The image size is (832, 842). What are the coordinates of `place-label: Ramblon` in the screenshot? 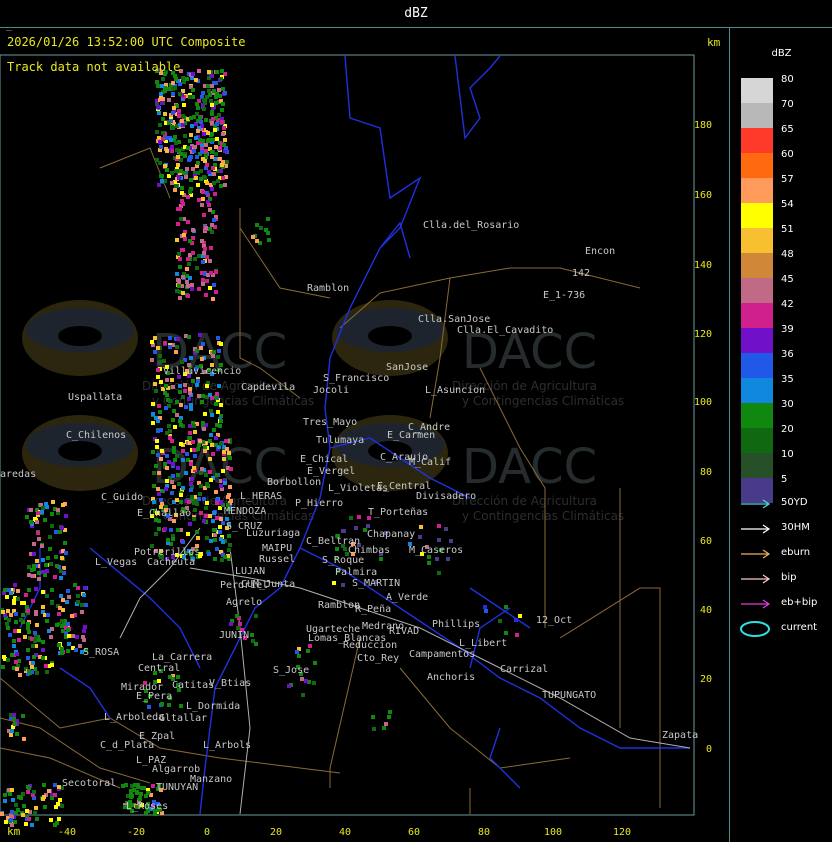 It's located at (328, 288).